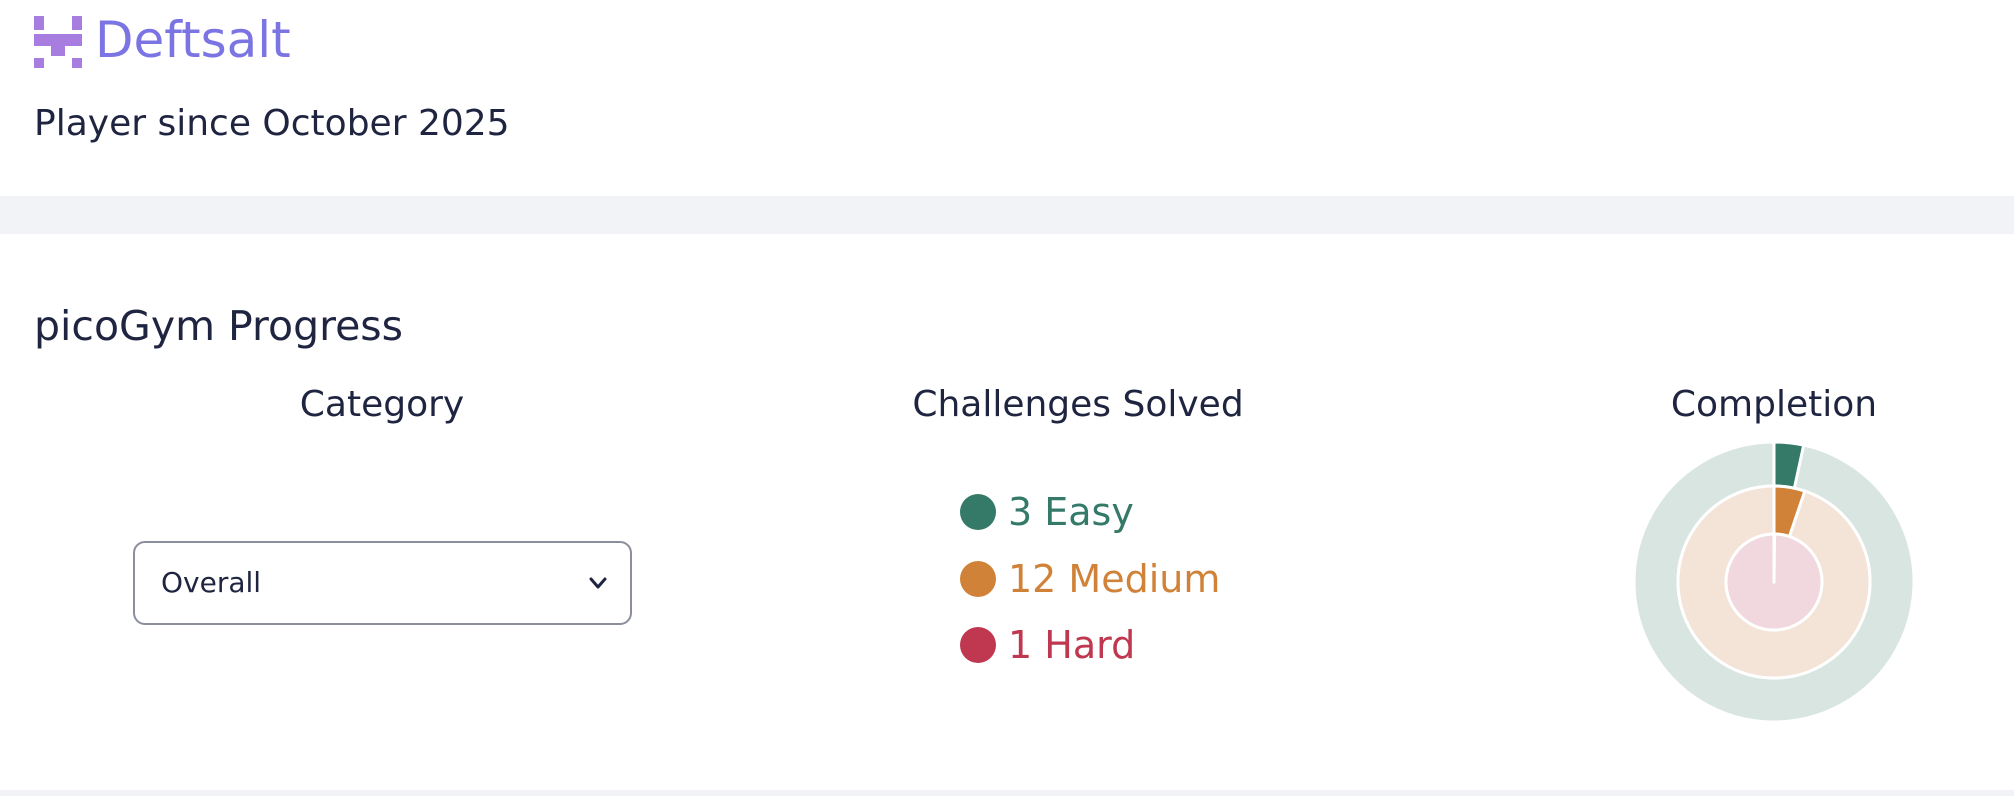 The image size is (2014, 796). What do you see at coordinates (978, 579) in the screenshot?
I see `medium-dot` at bounding box center [978, 579].